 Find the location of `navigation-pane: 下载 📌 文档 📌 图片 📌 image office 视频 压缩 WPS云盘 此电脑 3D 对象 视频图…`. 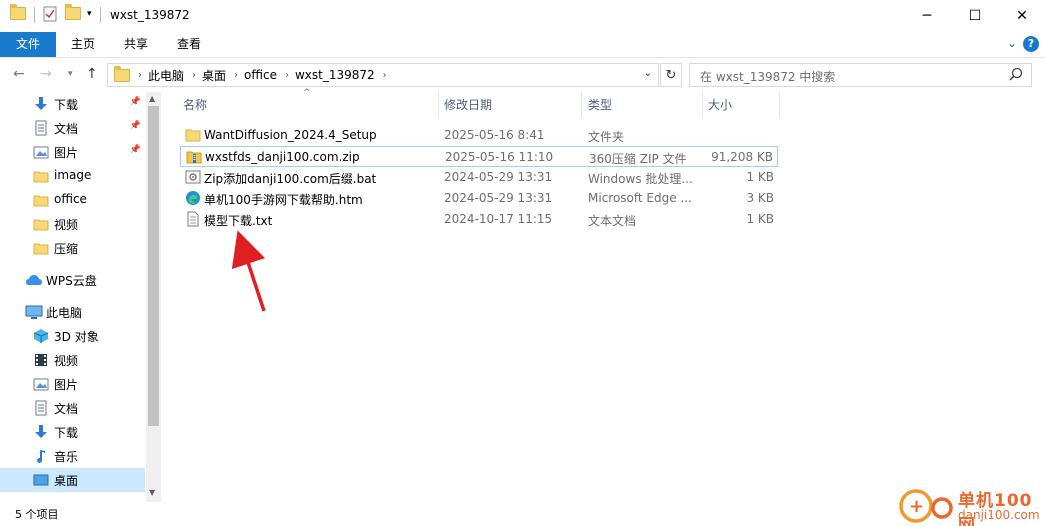

navigation-pane: 下载 📌 文档 📌 图片 📌 image office 视频 压缩 WPS云盘 此电脑 3D 对象 视频图… is located at coordinates (80, 297).